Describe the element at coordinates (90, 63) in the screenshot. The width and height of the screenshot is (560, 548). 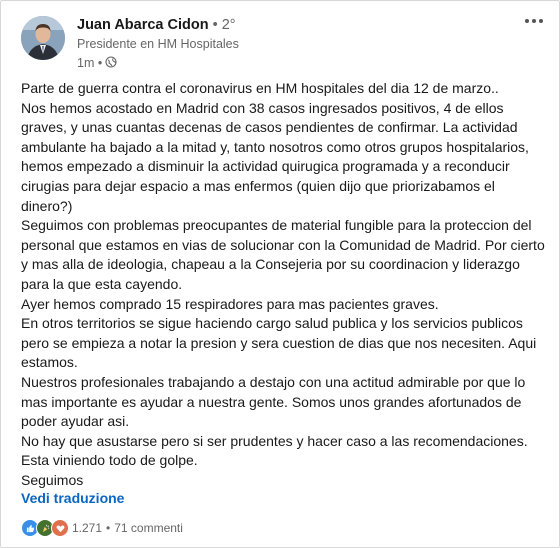
I see `post-timestamp: 1m •` at that location.